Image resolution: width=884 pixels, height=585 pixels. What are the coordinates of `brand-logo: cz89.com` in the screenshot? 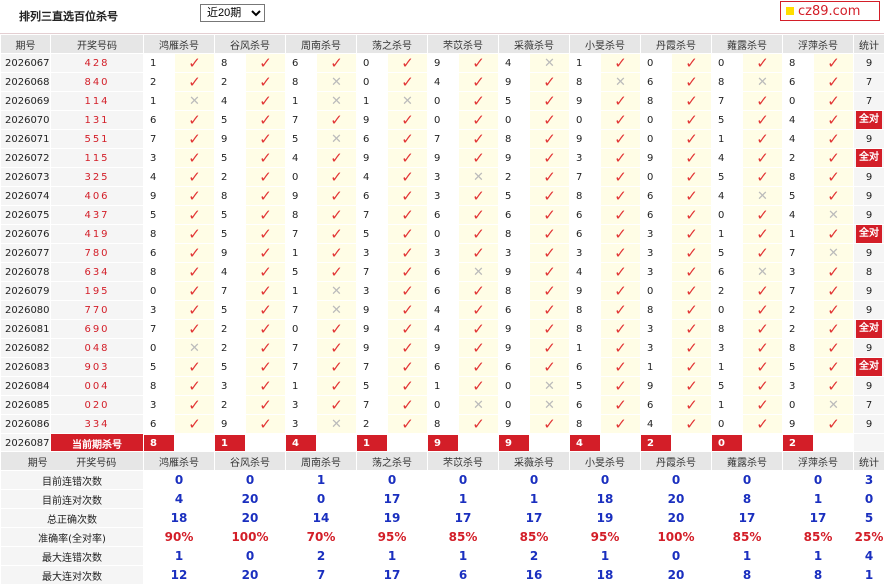 It's located at (830, 11).